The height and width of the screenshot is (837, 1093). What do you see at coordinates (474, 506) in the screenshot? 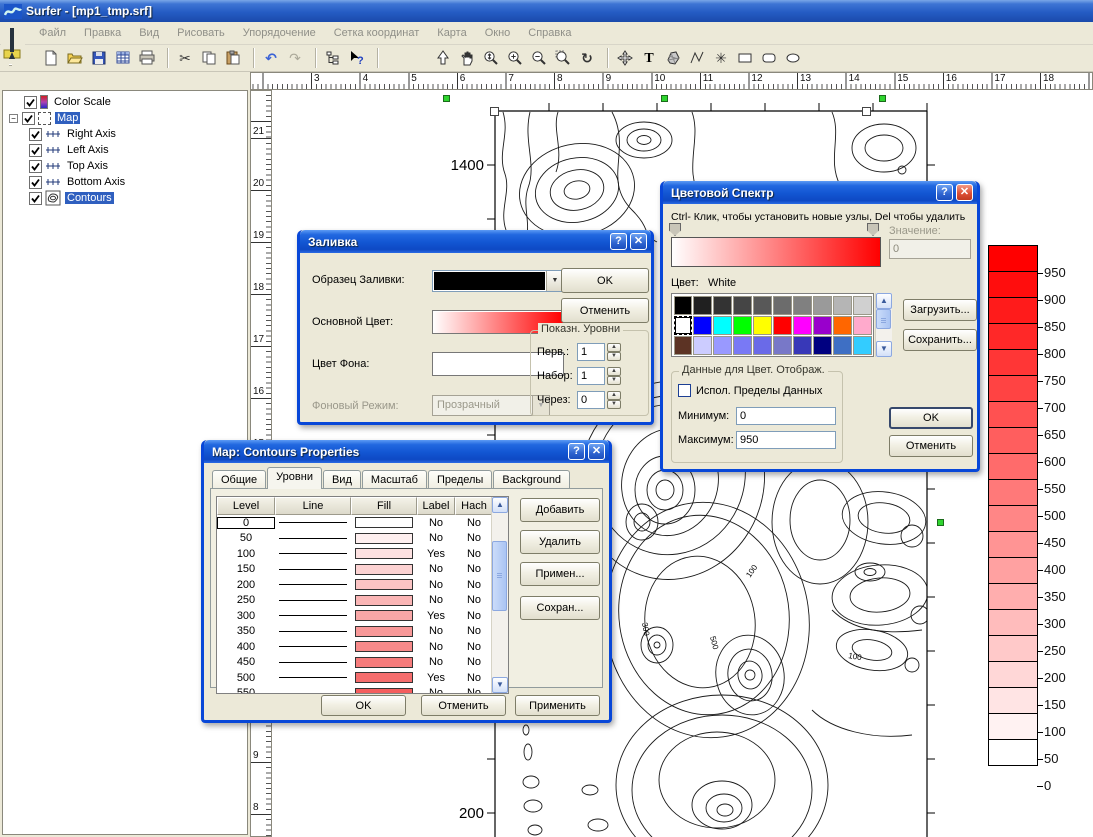
I see `column-header-hach: Hach` at bounding box center [474, 506].